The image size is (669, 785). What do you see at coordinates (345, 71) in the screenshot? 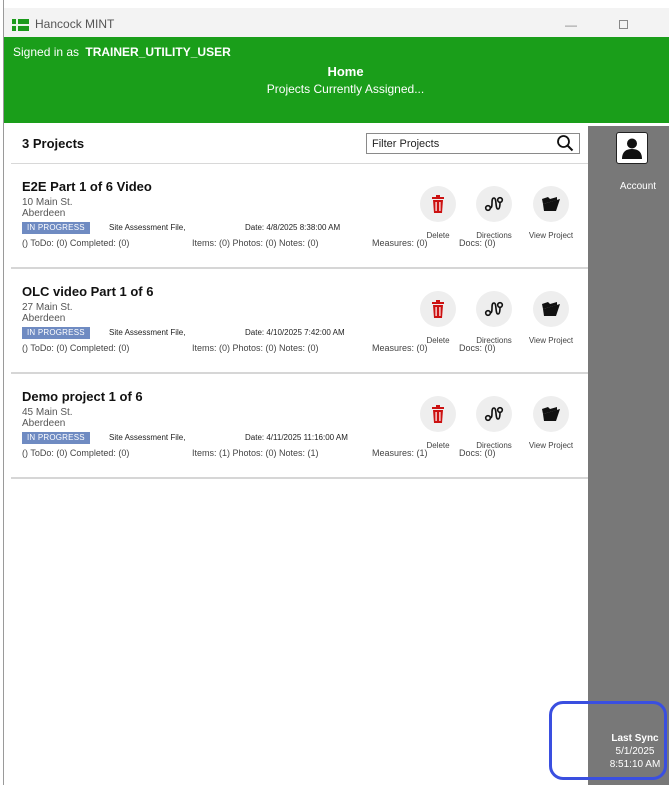
I see `page-title: Home` at bounding box center [345, 71].